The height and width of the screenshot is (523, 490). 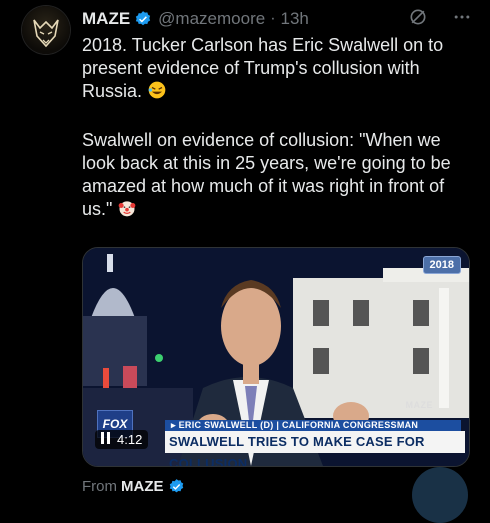 I want to click on grok-icon, so click(x=418, y=19).